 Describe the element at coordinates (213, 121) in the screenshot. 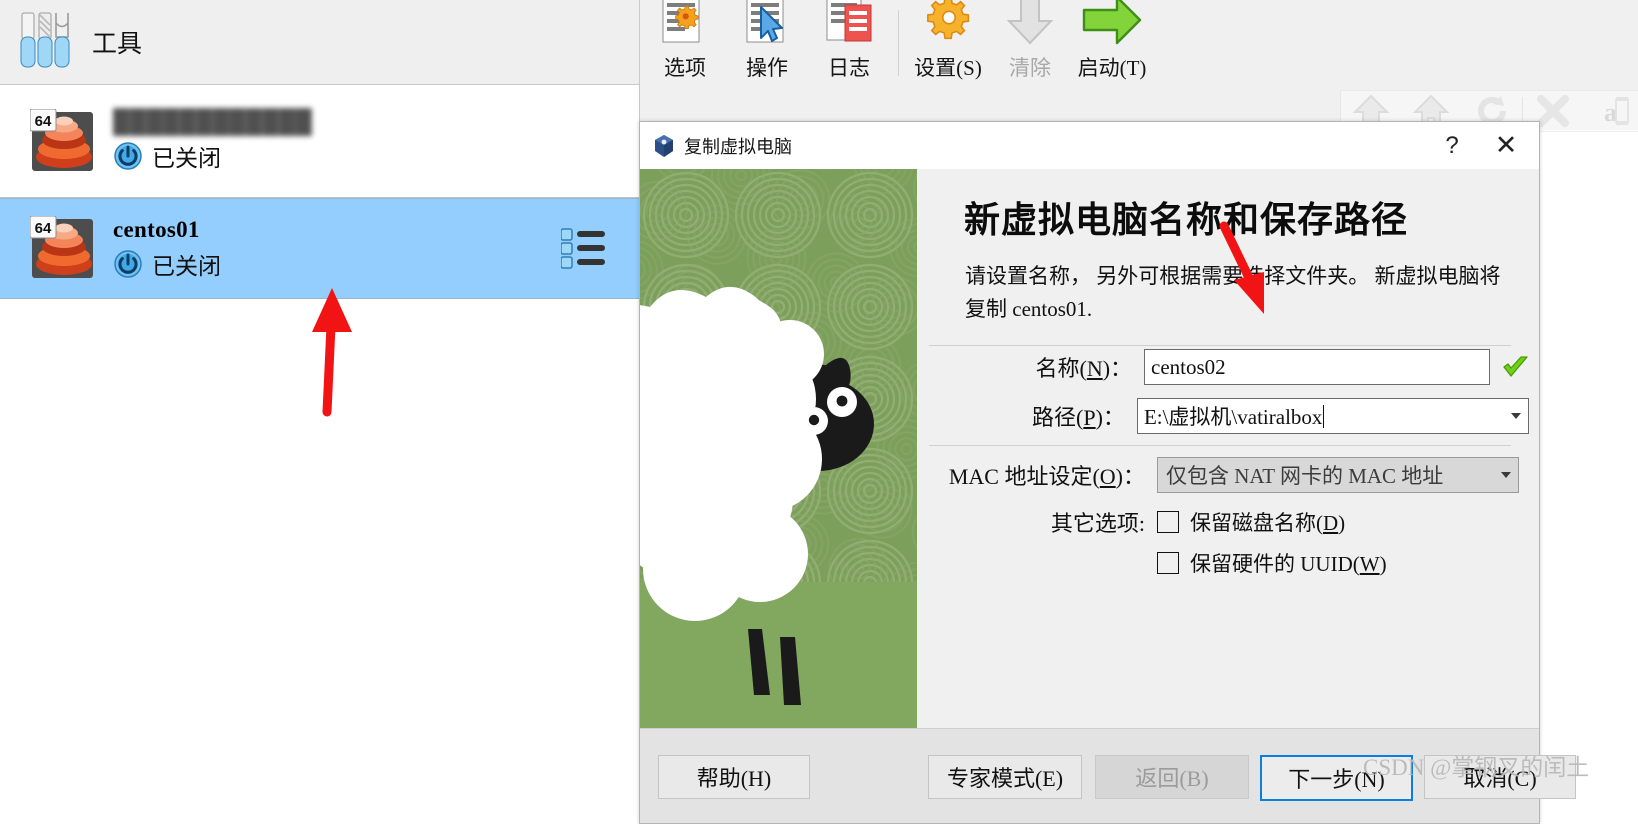

I see `machine-name: ████████████` at that location.